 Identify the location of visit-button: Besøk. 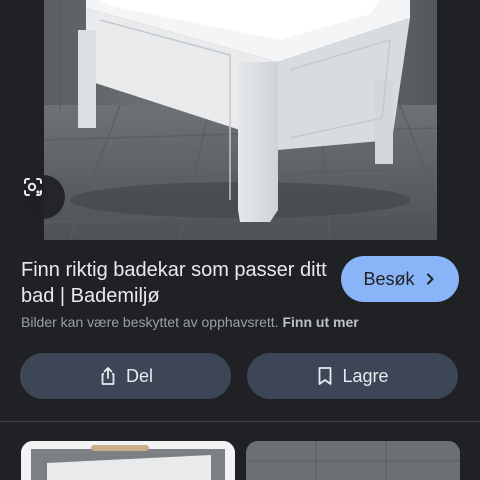
(400, 279).